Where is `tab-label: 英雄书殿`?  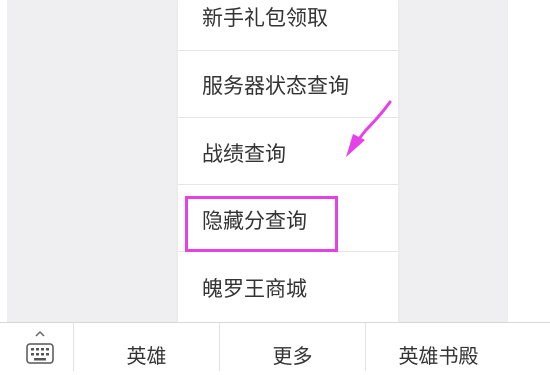
tab-label: 英雄书殿 is located at coordinates (438, 356).